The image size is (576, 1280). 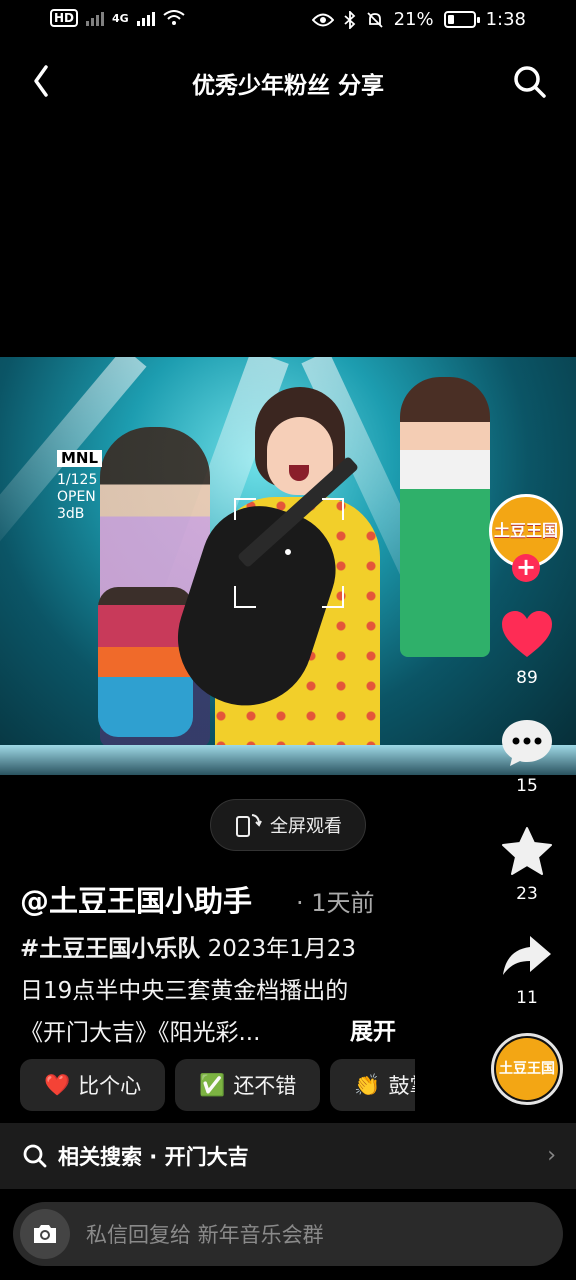 What do you see at coordinates (93, 1085) in the screenshot?
I see `chip-heart: ❤️ 比个心` at bounding box center [93, 1085].